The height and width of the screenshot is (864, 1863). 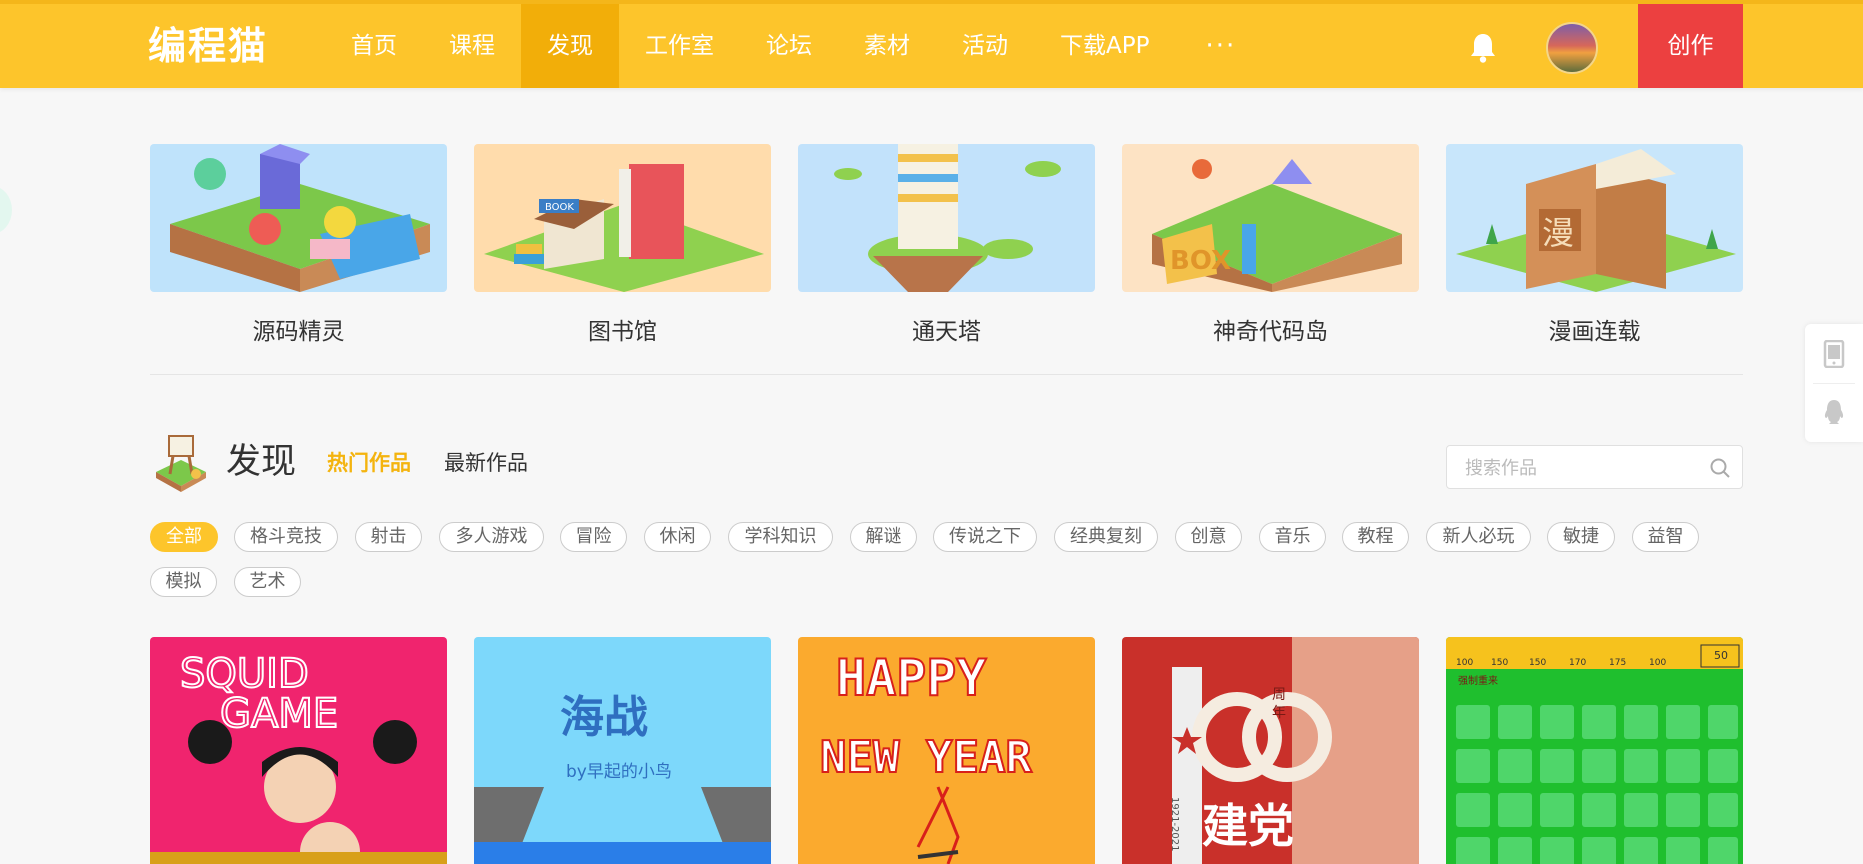 What do you see at coordinates (1208, 537) in the screenshot?
I see `tag-creative: 创意` at bounding box center [1208, 537].